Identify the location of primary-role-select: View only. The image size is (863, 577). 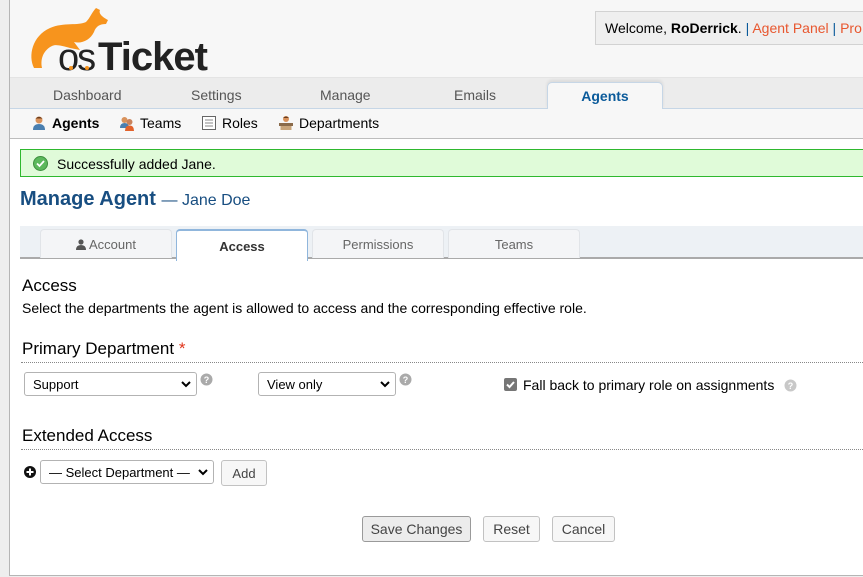
(327, 384).